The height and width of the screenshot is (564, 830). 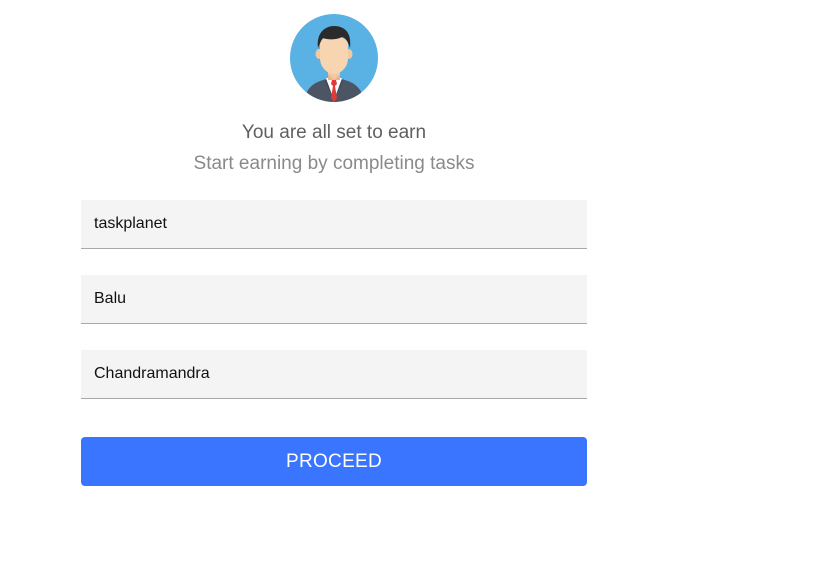 I want to click on username-field-container, so click(x=334, y=224).